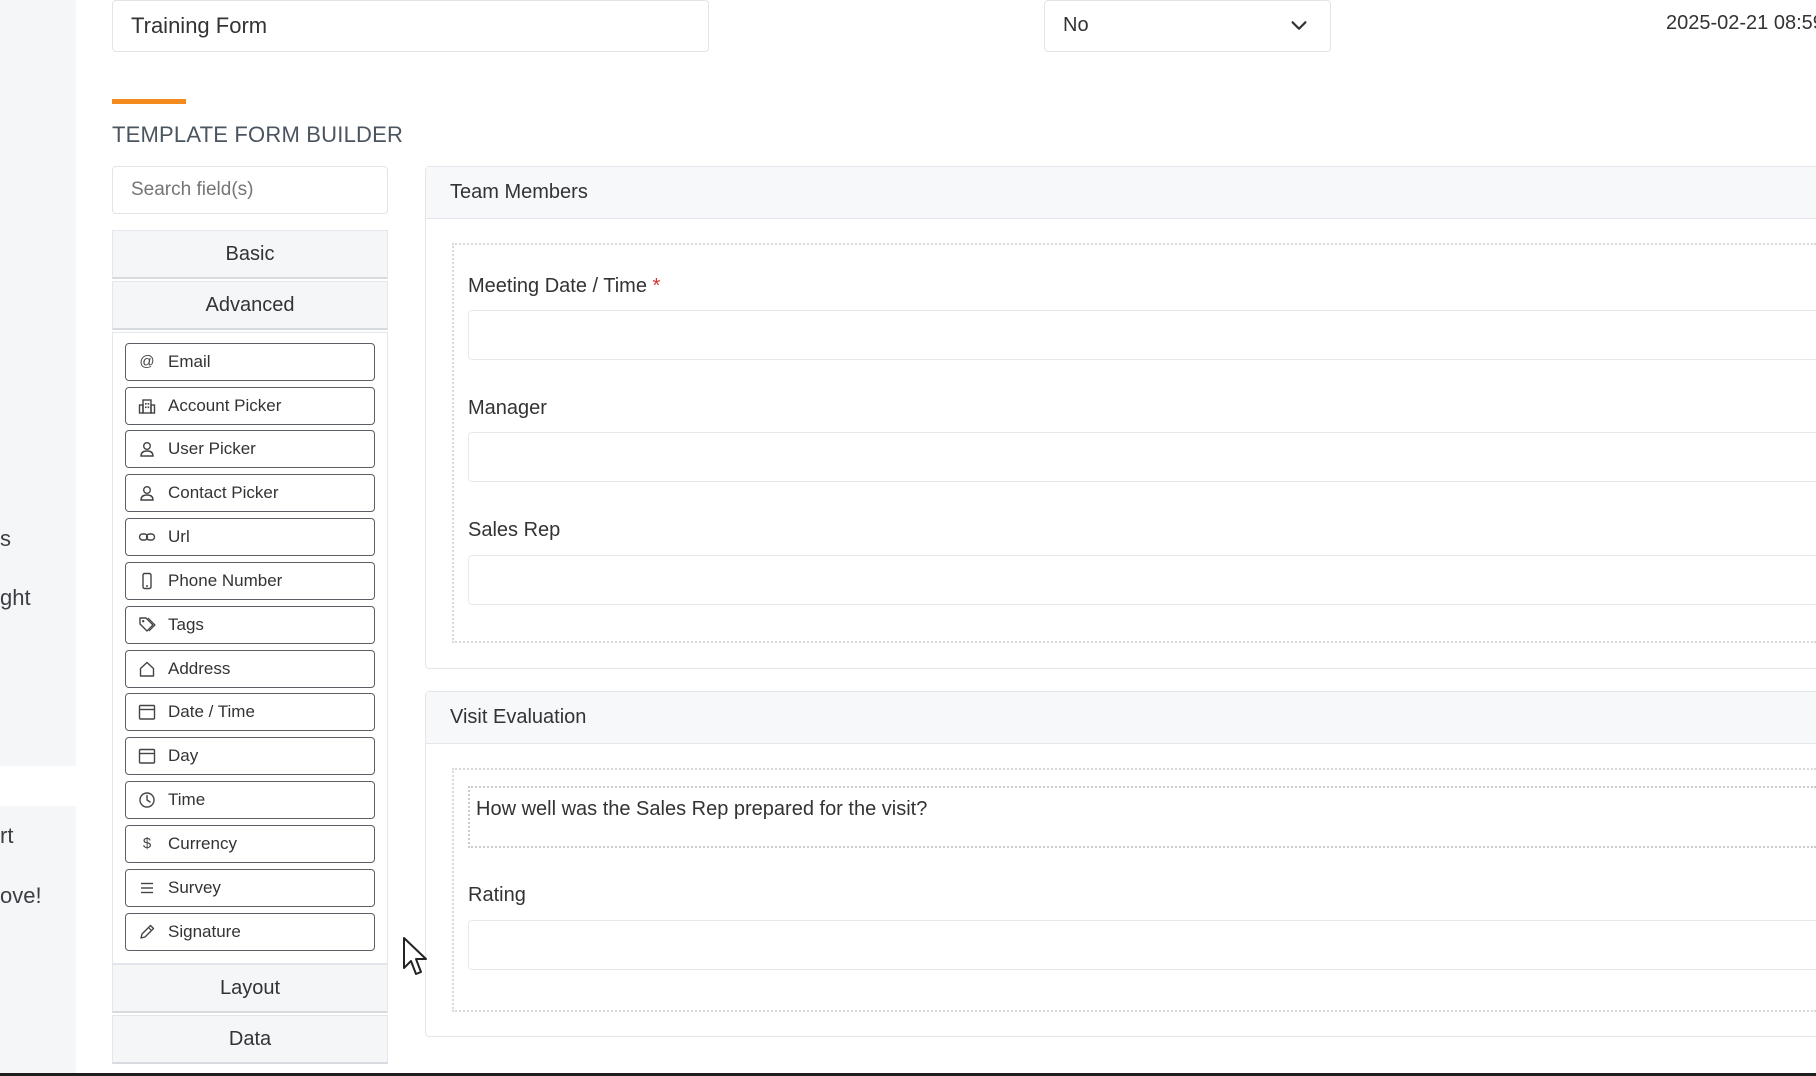  What do you see at coordinates (149, 101) in the screenshot?
I see `accent-bar` at bounding box center [149, 101].